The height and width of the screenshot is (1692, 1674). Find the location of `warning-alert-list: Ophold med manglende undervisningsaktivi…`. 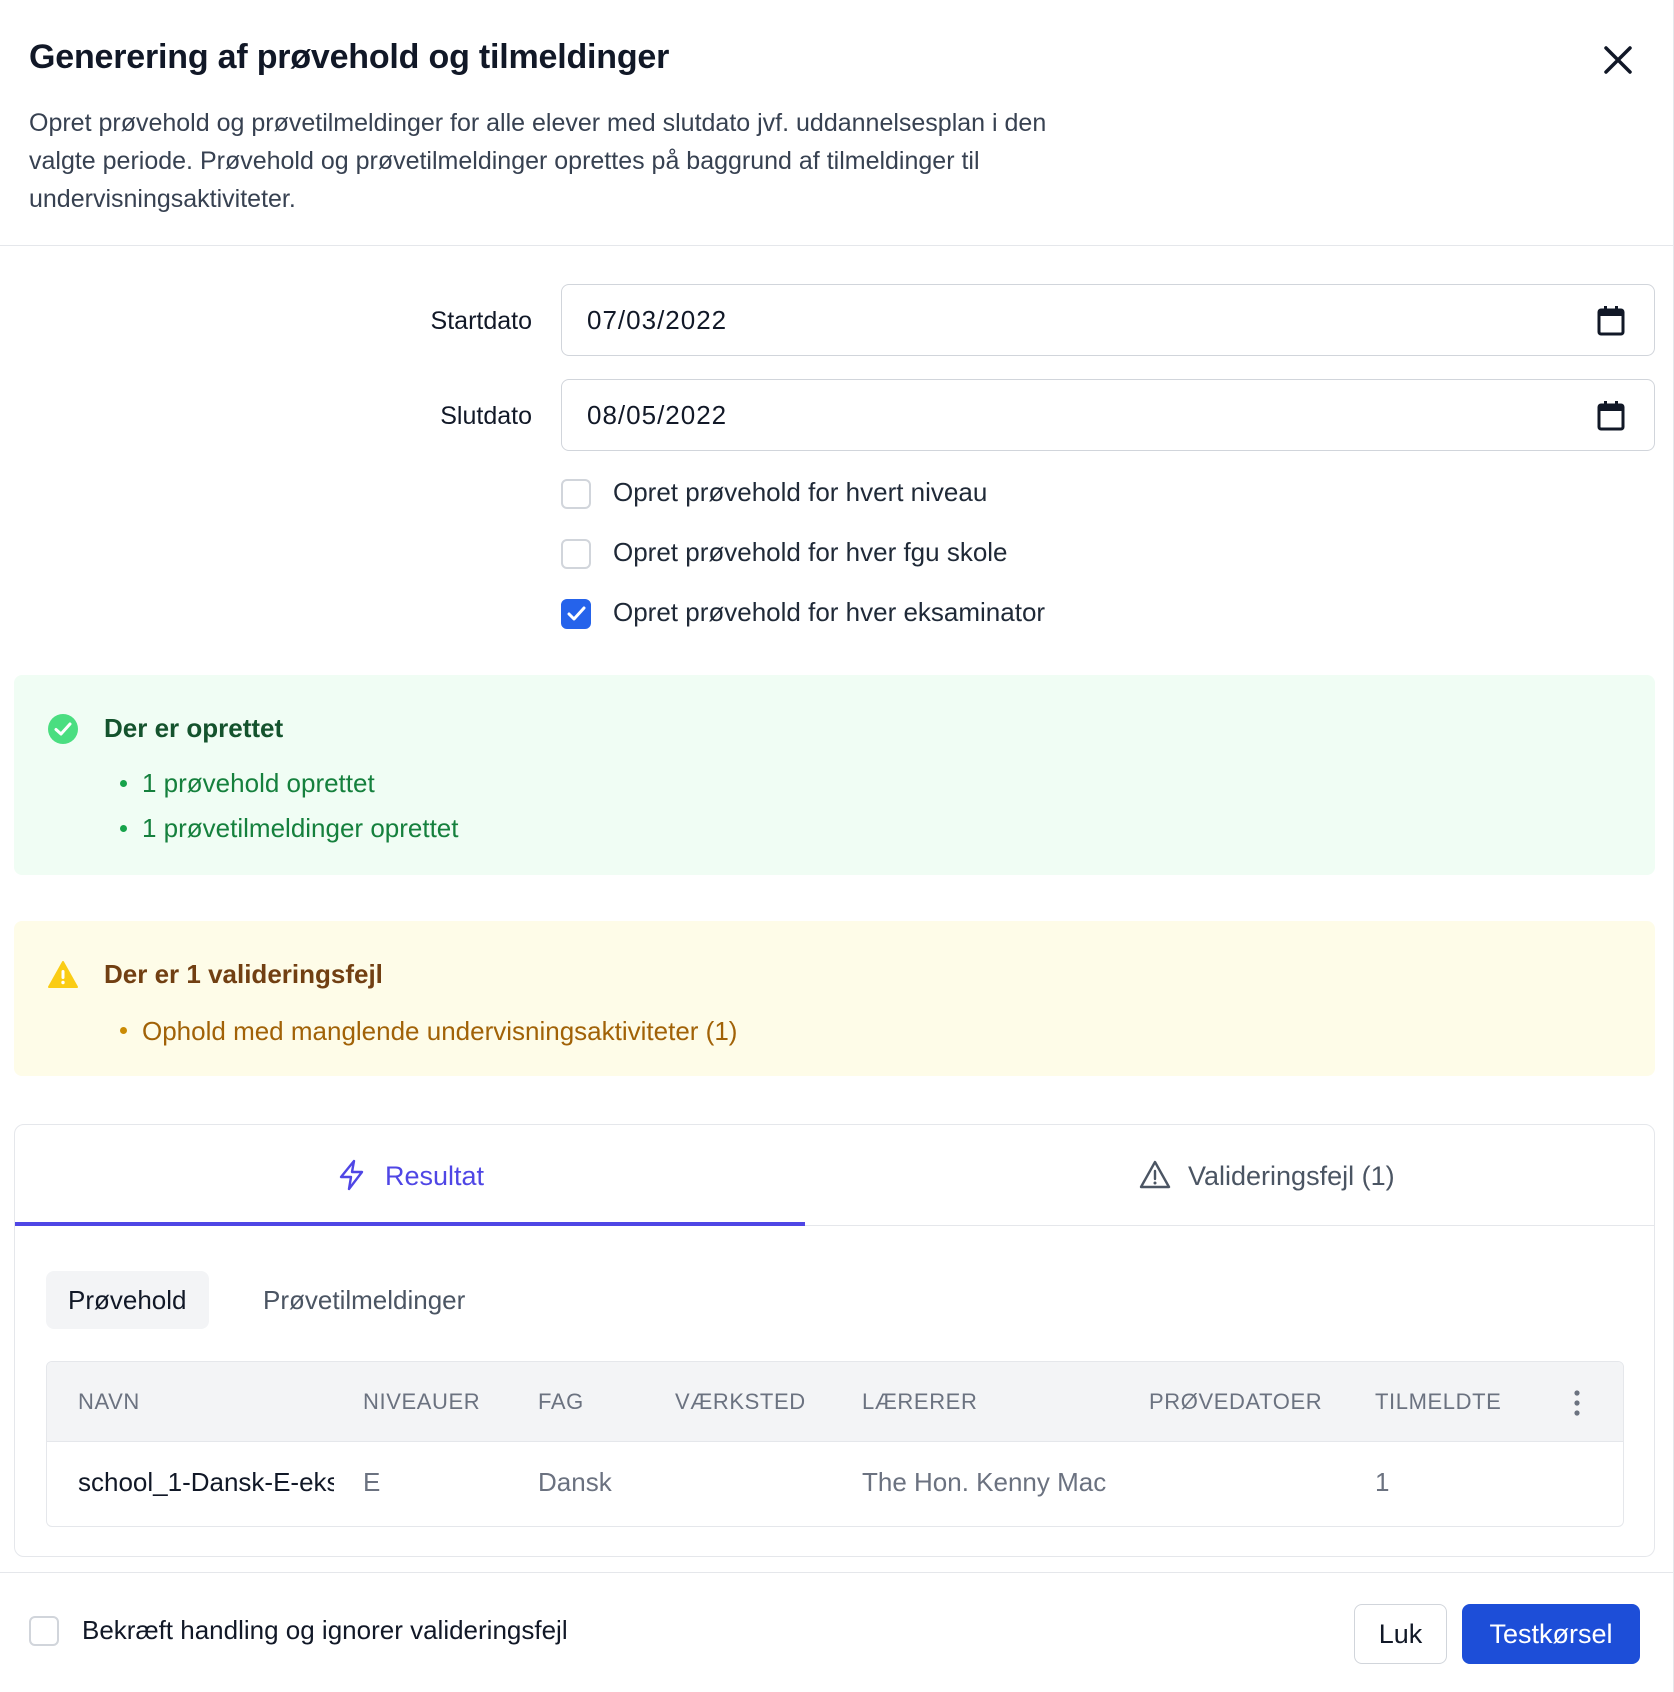

warning-alert-list: Ophold med manglende undervisningsaktivi… is located at coordinates (427, 1031).